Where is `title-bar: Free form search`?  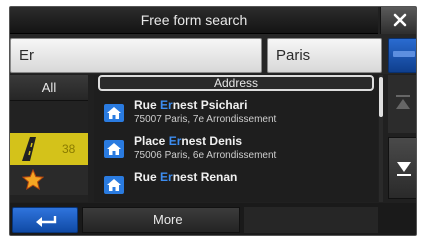
title-bar: Free form search is located at coordinates (194, 20).